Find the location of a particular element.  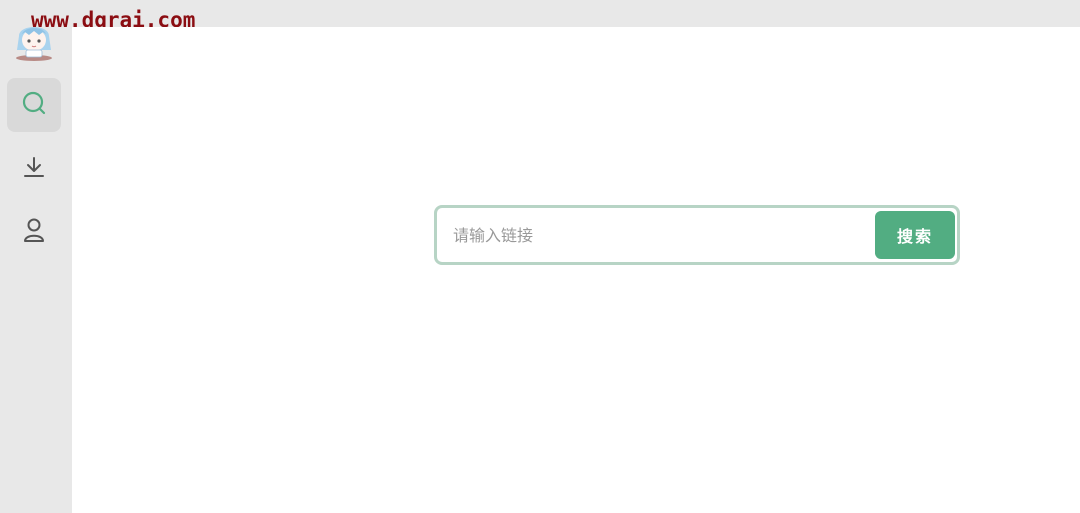

user-icon is located at coordinates (34, 232).